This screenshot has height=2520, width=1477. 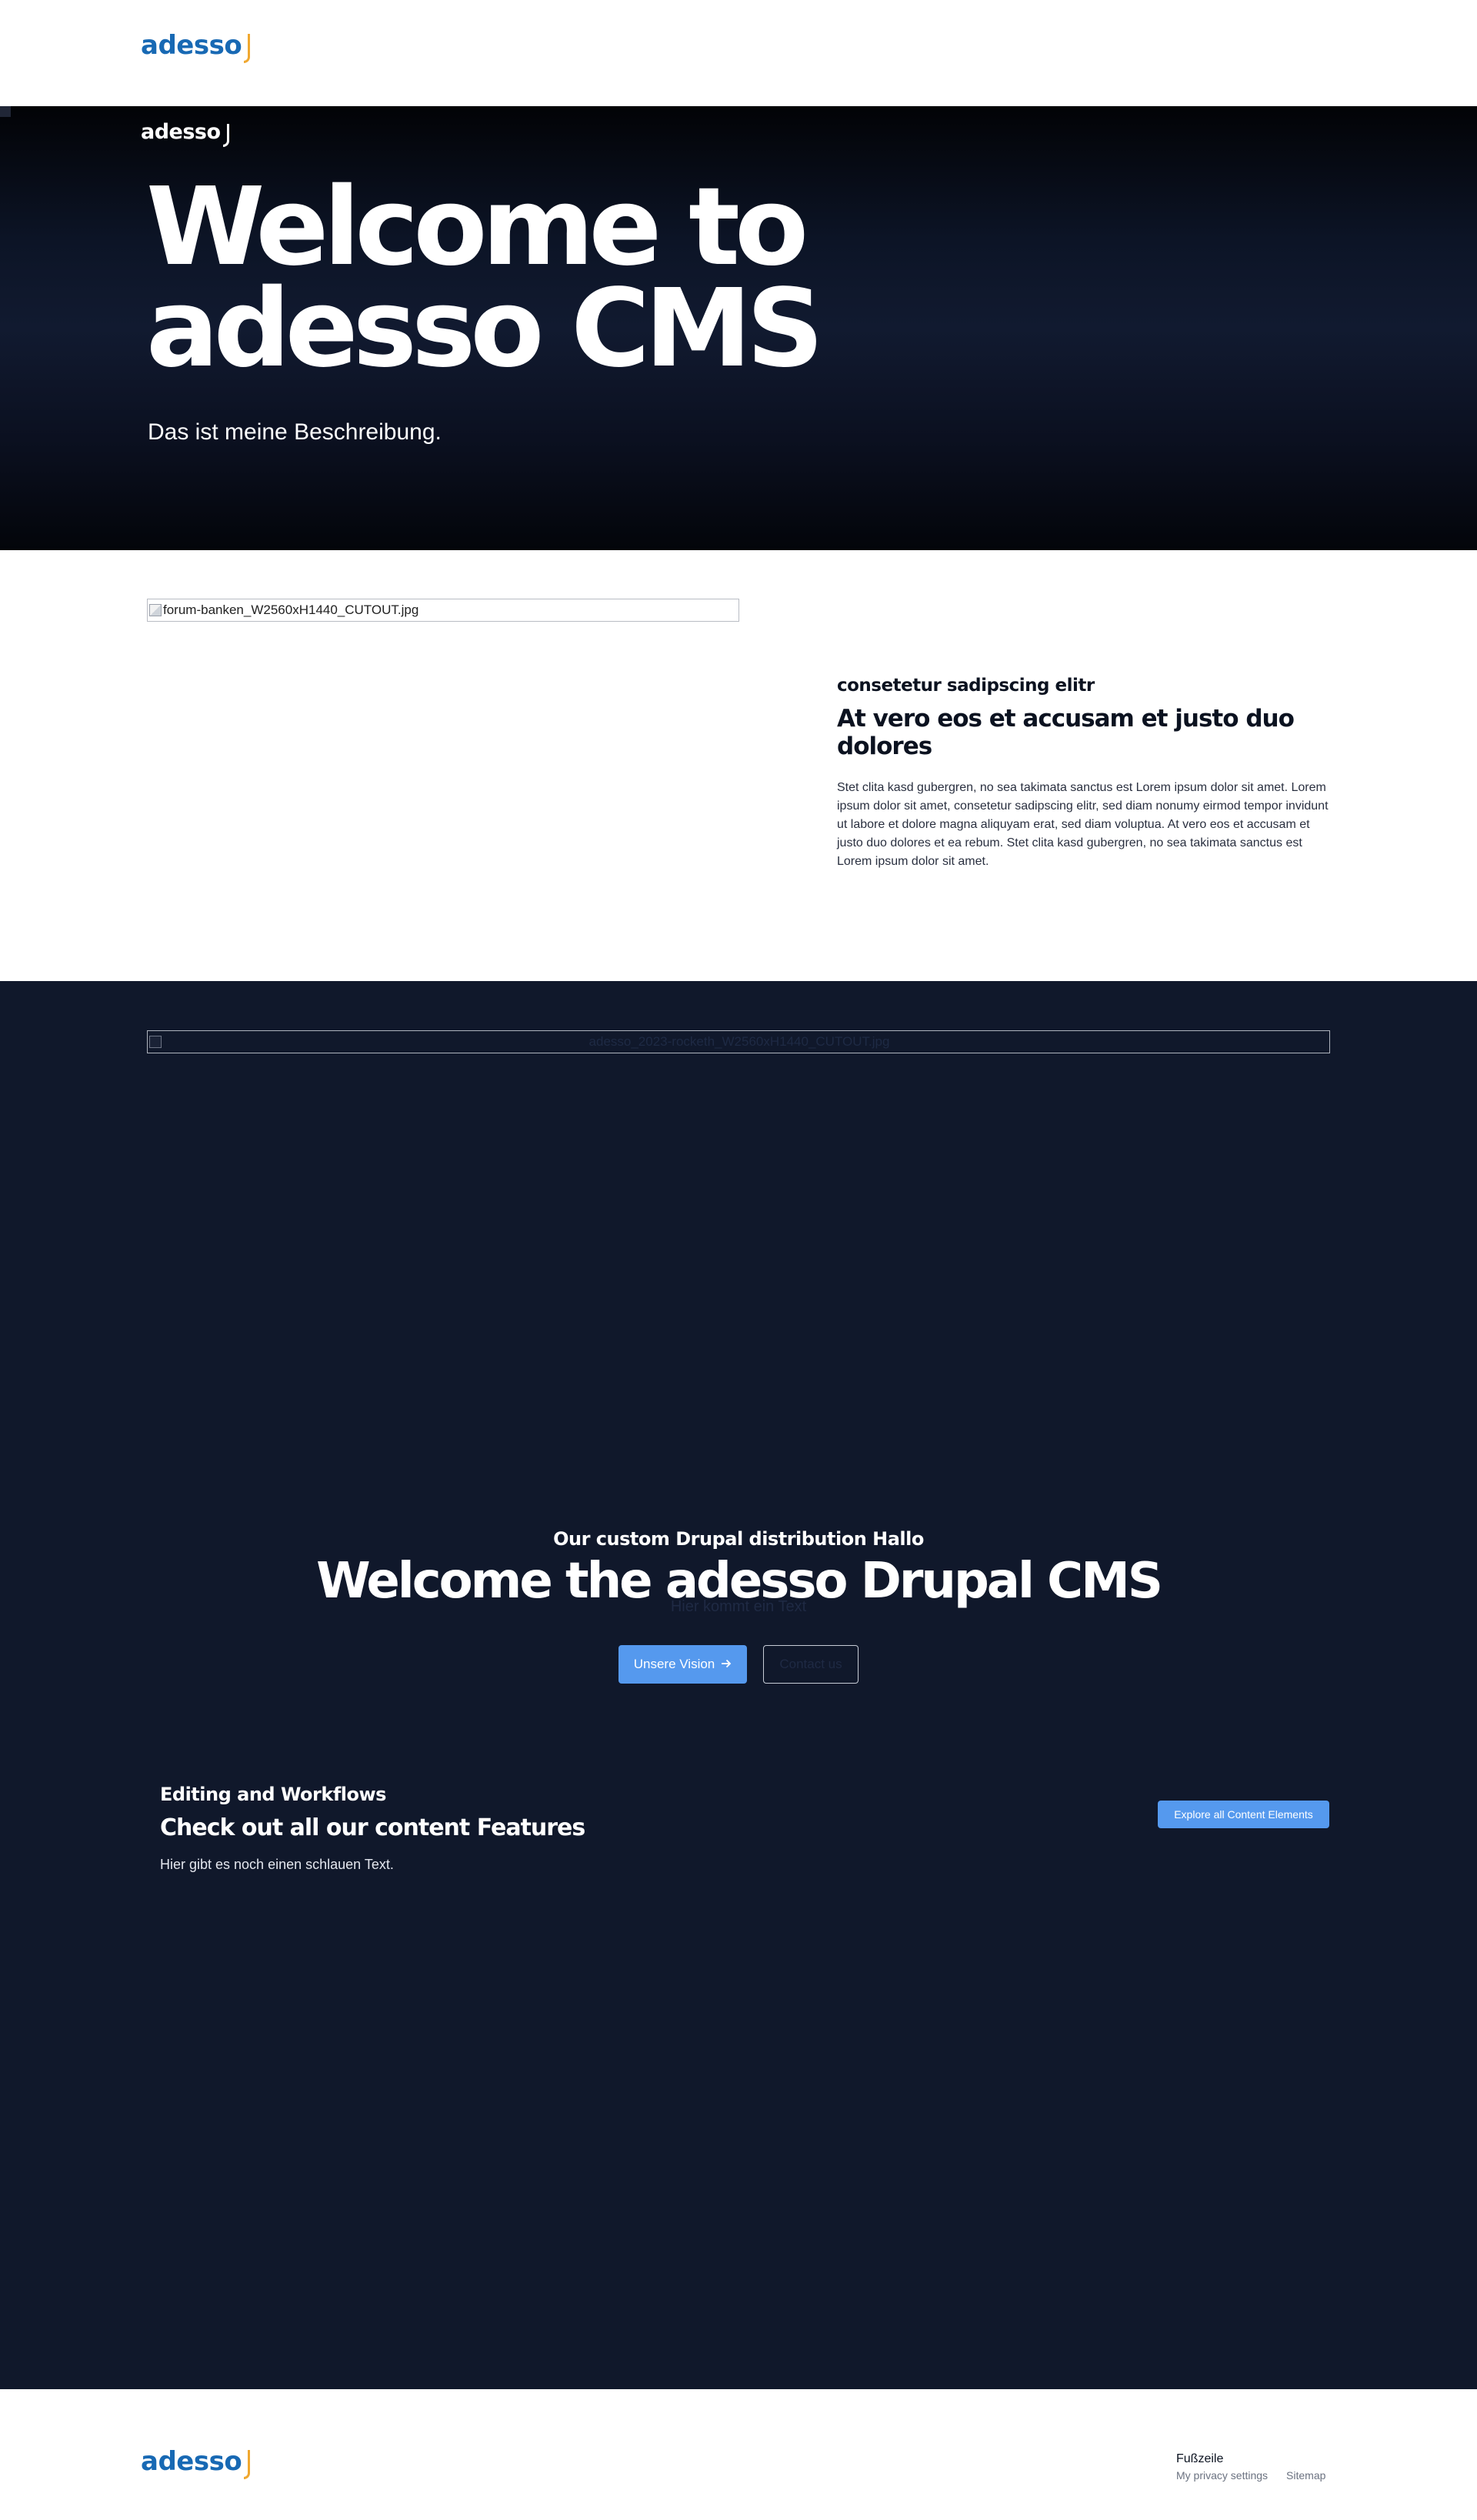 I want to click on features-heading: Check out all our content Features, so click(x=372, y=1827).